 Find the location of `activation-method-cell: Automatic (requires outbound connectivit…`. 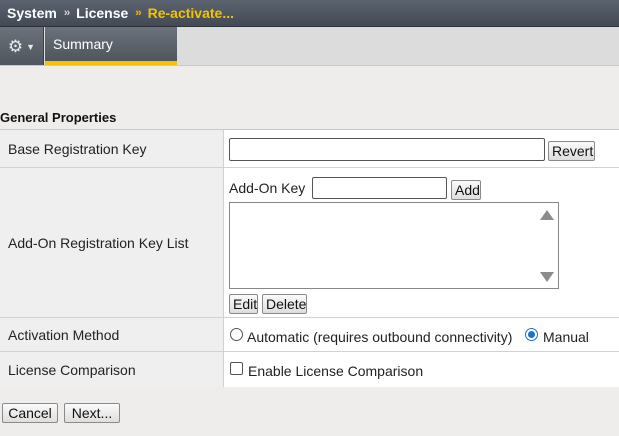

activation-method-cell: Automatic (requires outbound connectivit… is located at coordinates (421, 334).